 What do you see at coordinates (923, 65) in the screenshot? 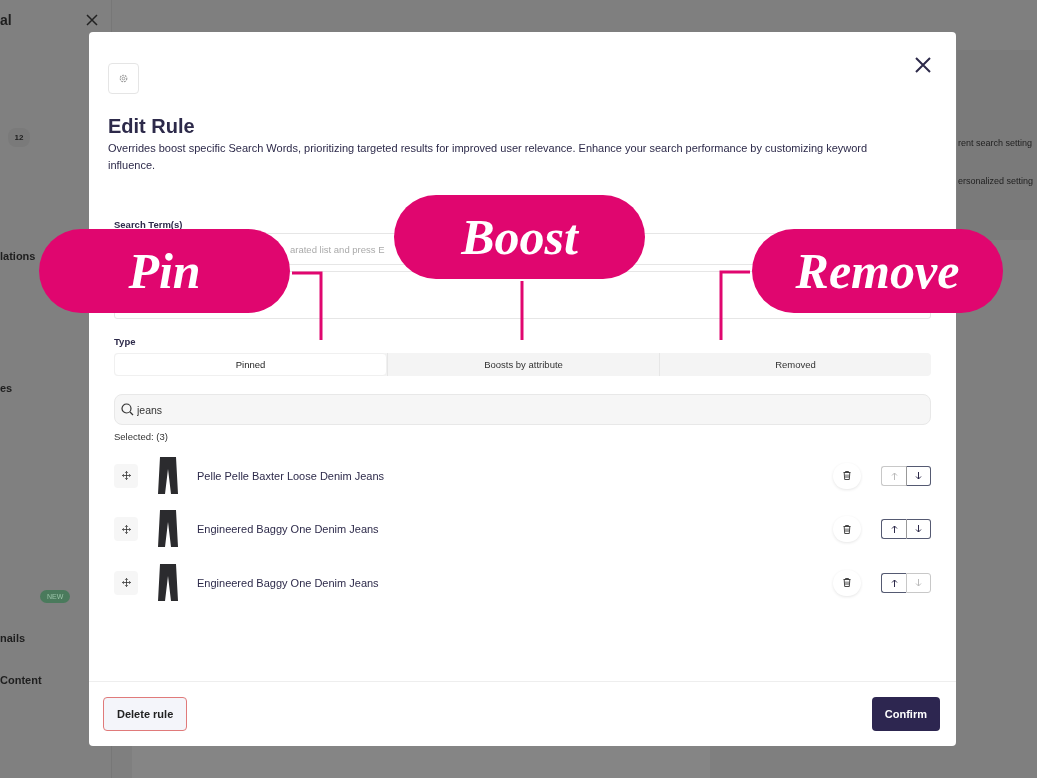
I see `close-icon` at bounding box center [923, 65].